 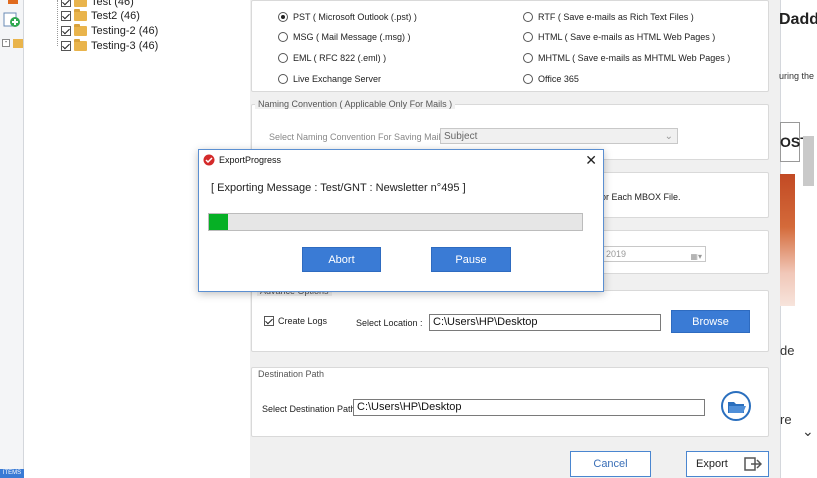 I want to click on close-icon: ✕, so click(x=591, y=160).